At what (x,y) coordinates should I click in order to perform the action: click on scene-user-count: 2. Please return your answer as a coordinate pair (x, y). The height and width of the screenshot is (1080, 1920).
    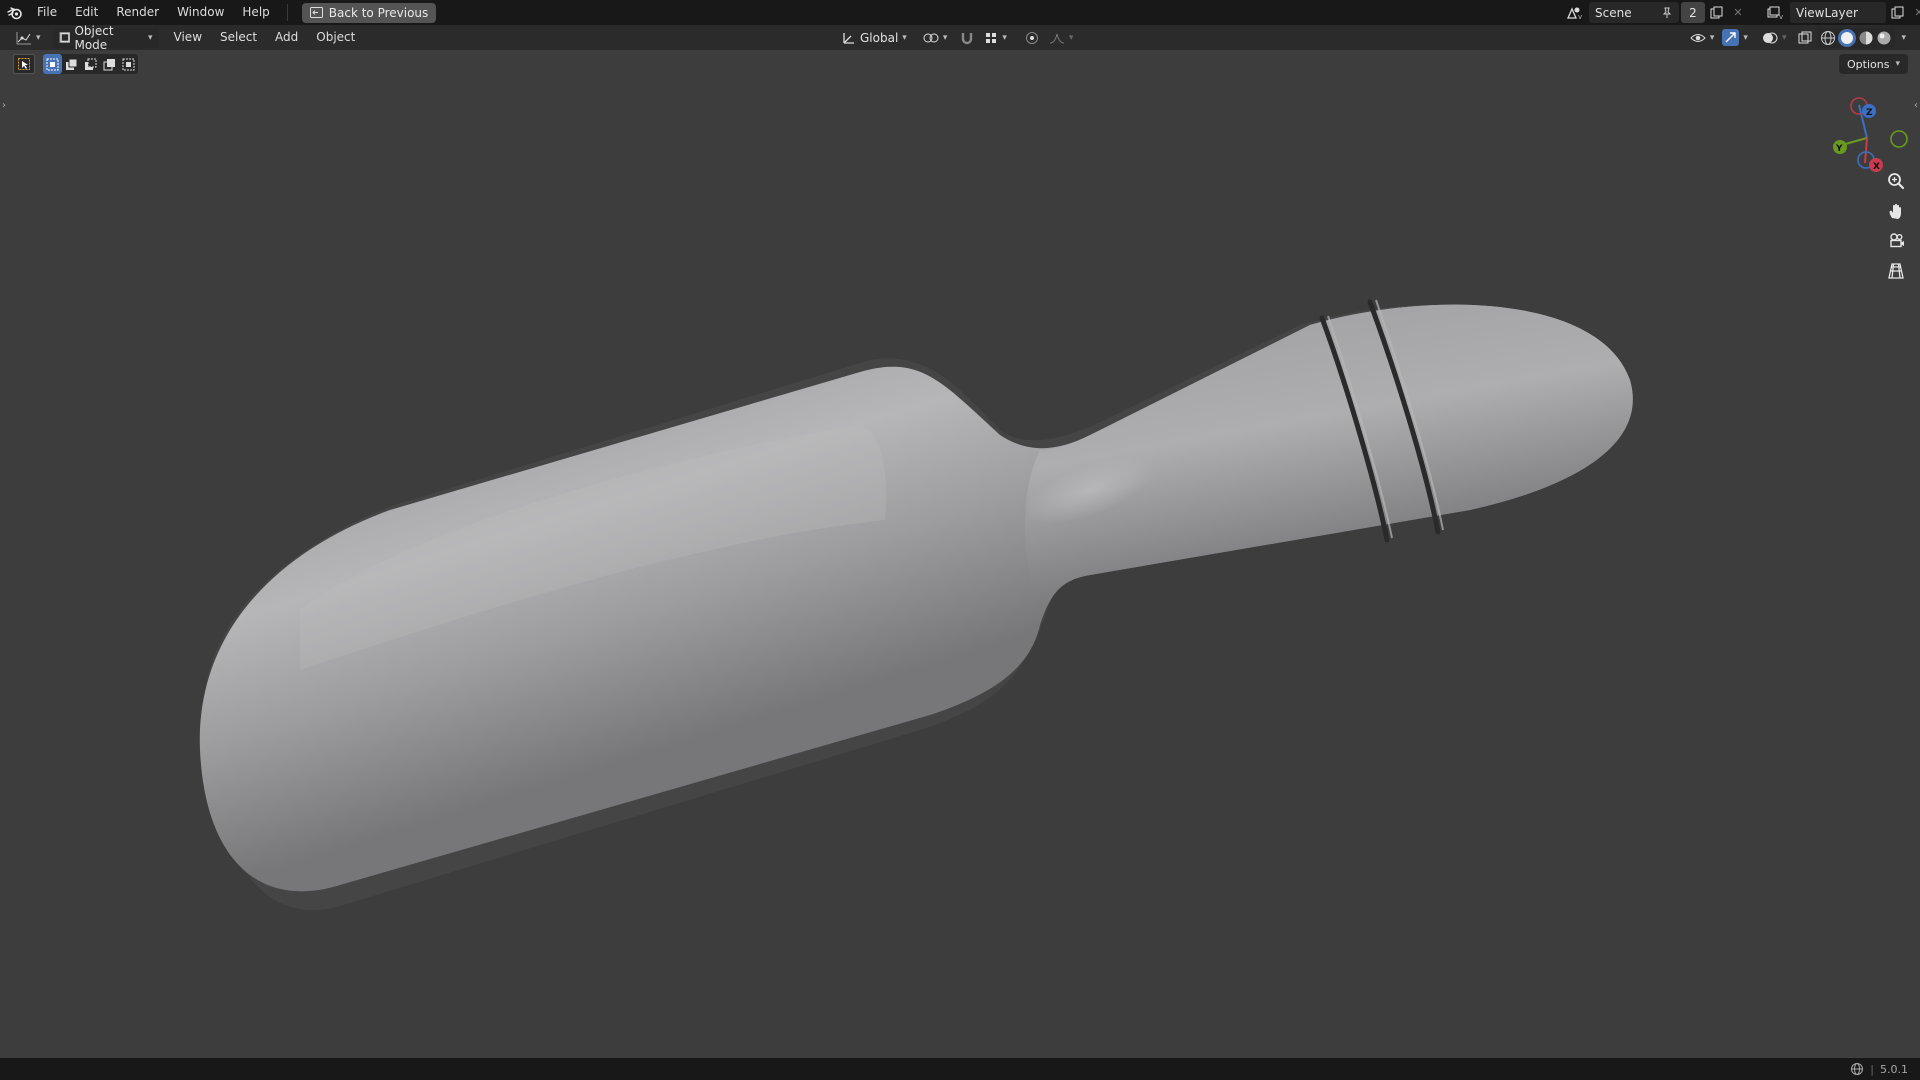
    Looking at the image, I should click on (1693, 12).